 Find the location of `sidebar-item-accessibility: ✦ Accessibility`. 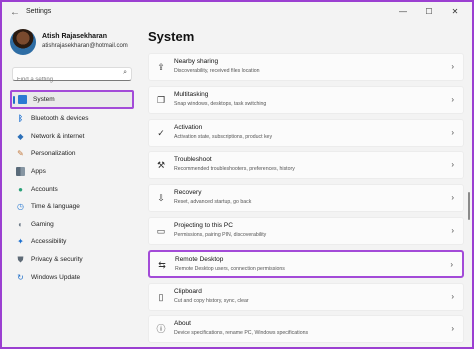

sidebar-item-accessibility: ✦ Accessibility is located at coordinates (74, 242).